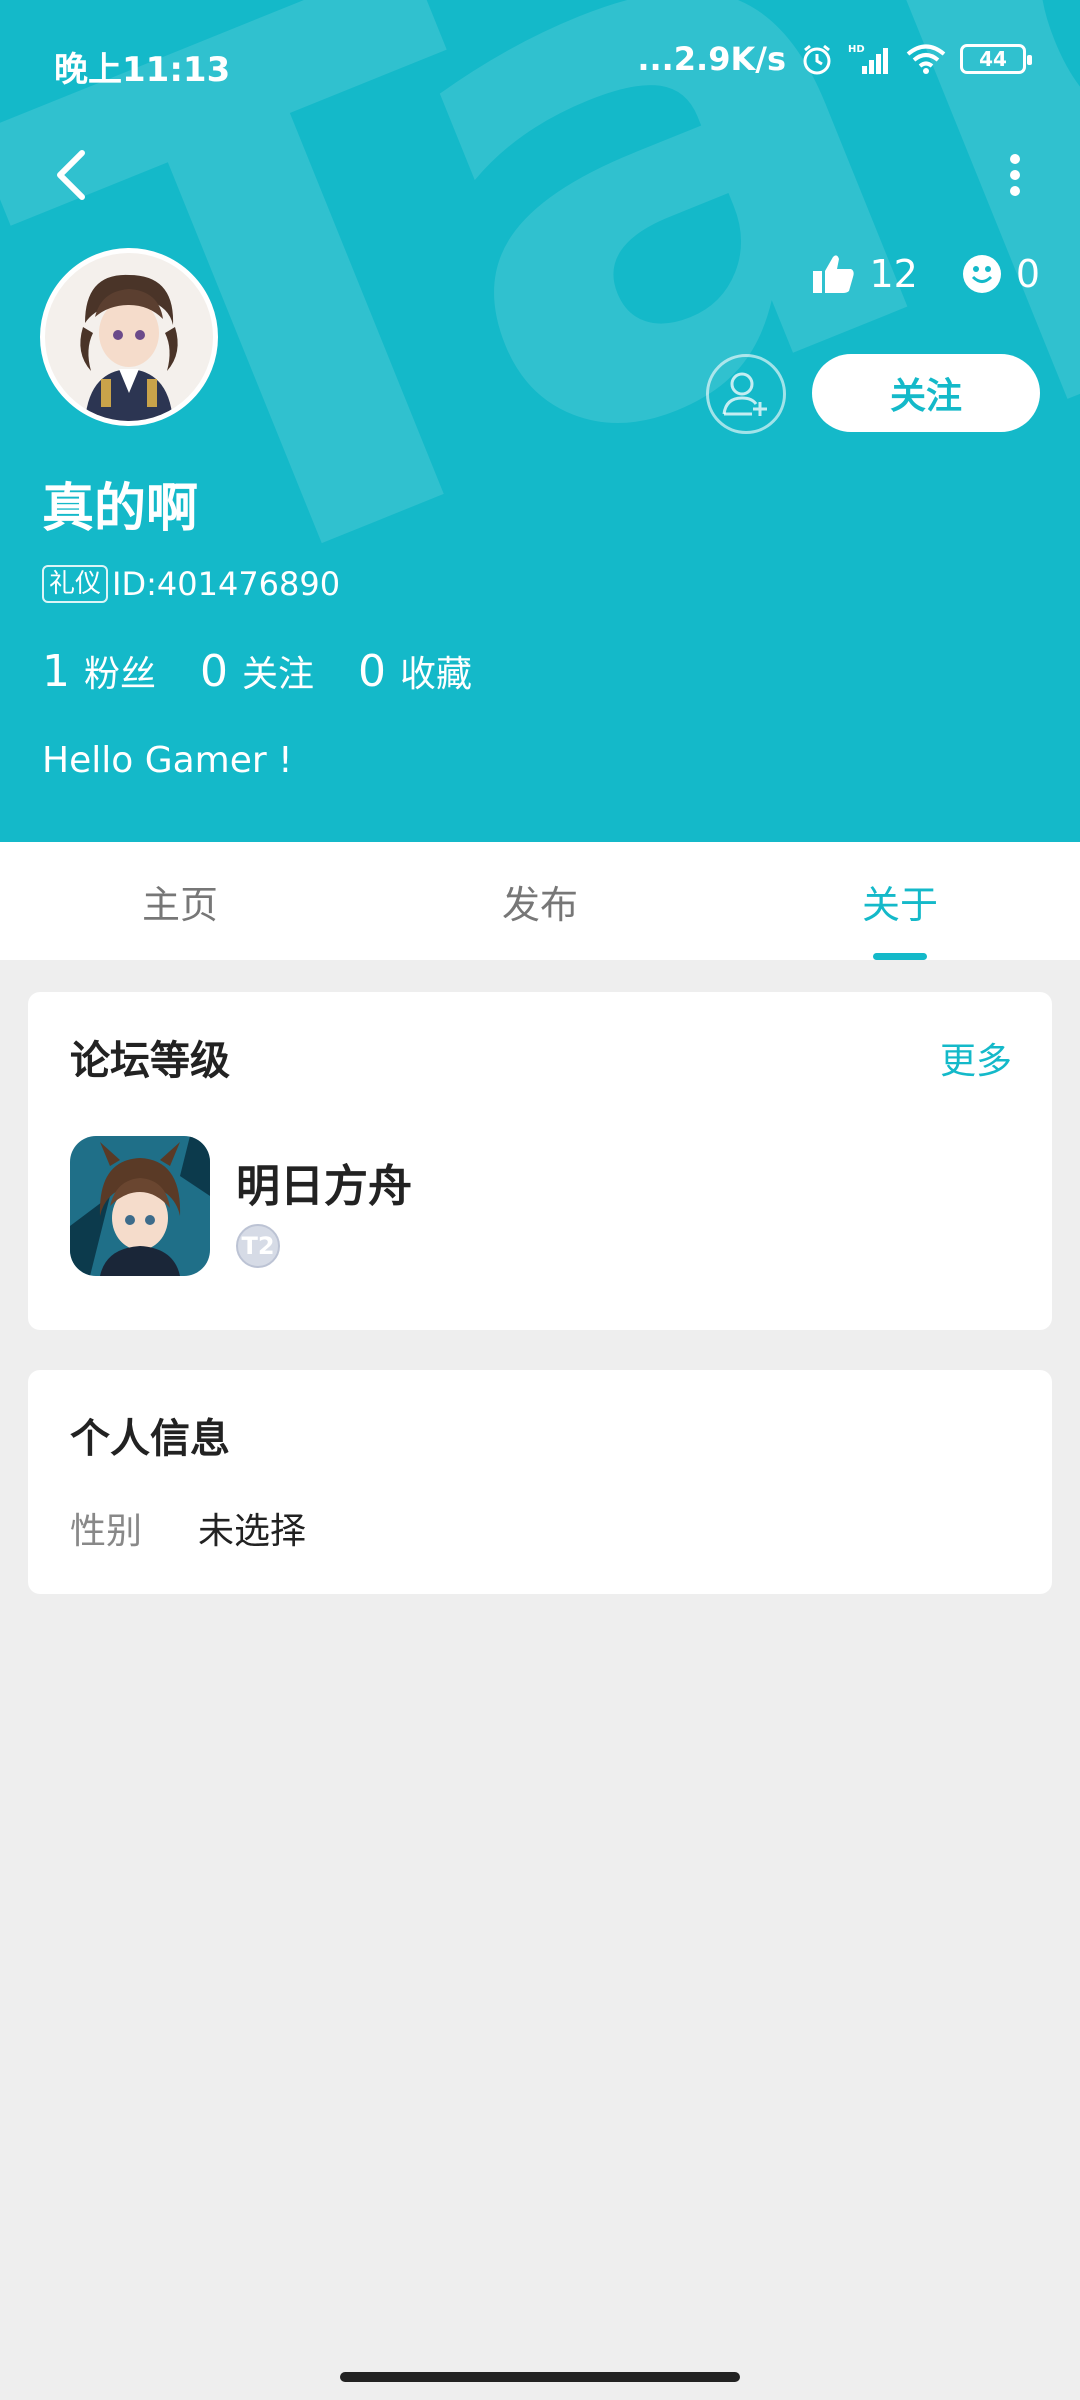  I want to click on wifi-icon, so click(926, 59).